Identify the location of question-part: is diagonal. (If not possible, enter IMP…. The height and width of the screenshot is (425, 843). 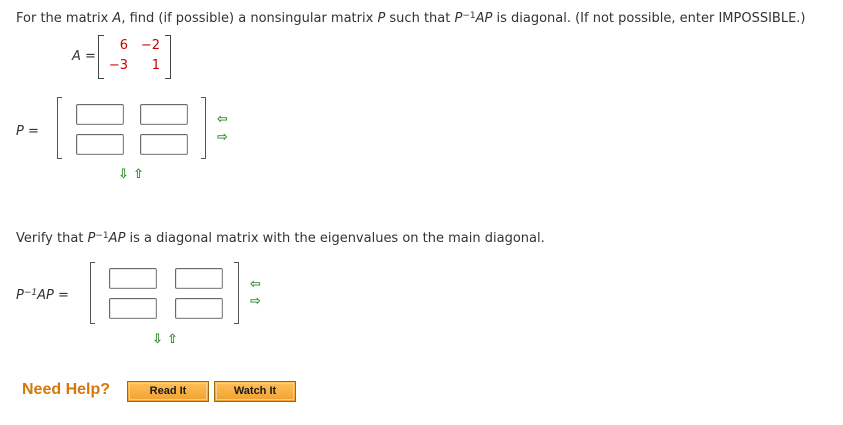
(649, 18).